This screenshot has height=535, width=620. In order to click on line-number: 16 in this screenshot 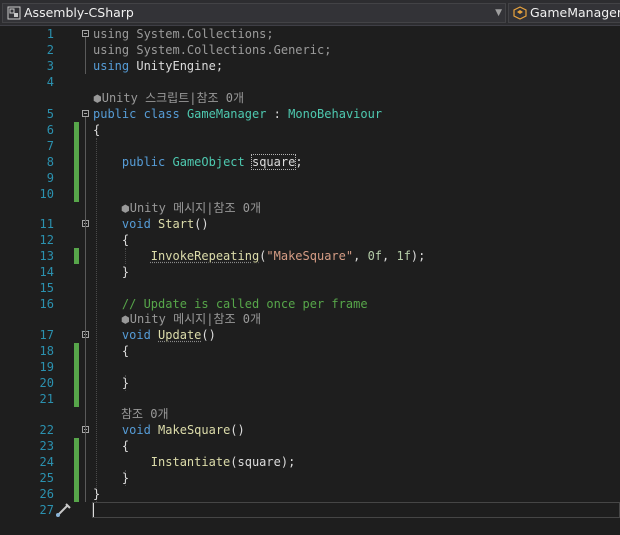, I will do `click(46, 304)`.